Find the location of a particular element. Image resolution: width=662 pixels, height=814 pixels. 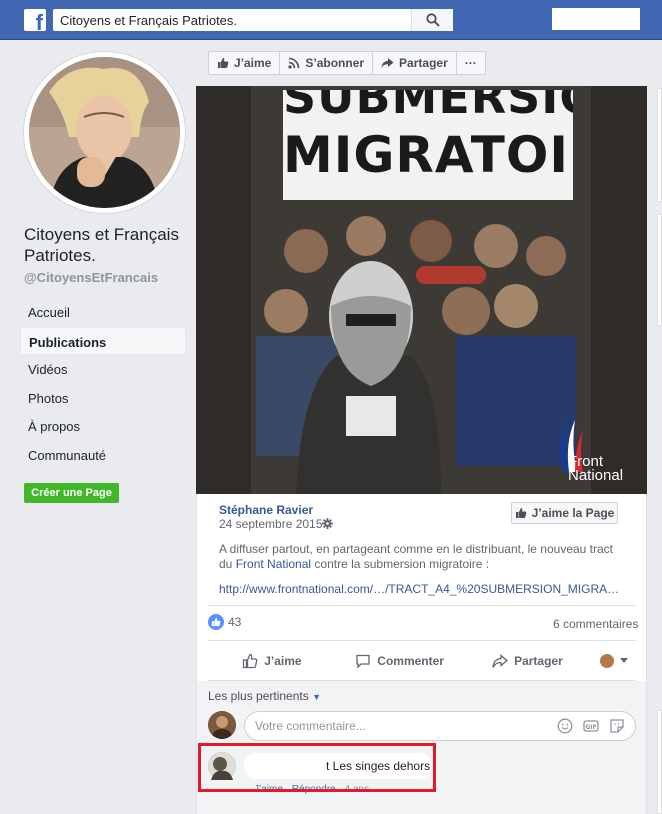

follow-button: S’abonner is located at coordinates (326, 63).